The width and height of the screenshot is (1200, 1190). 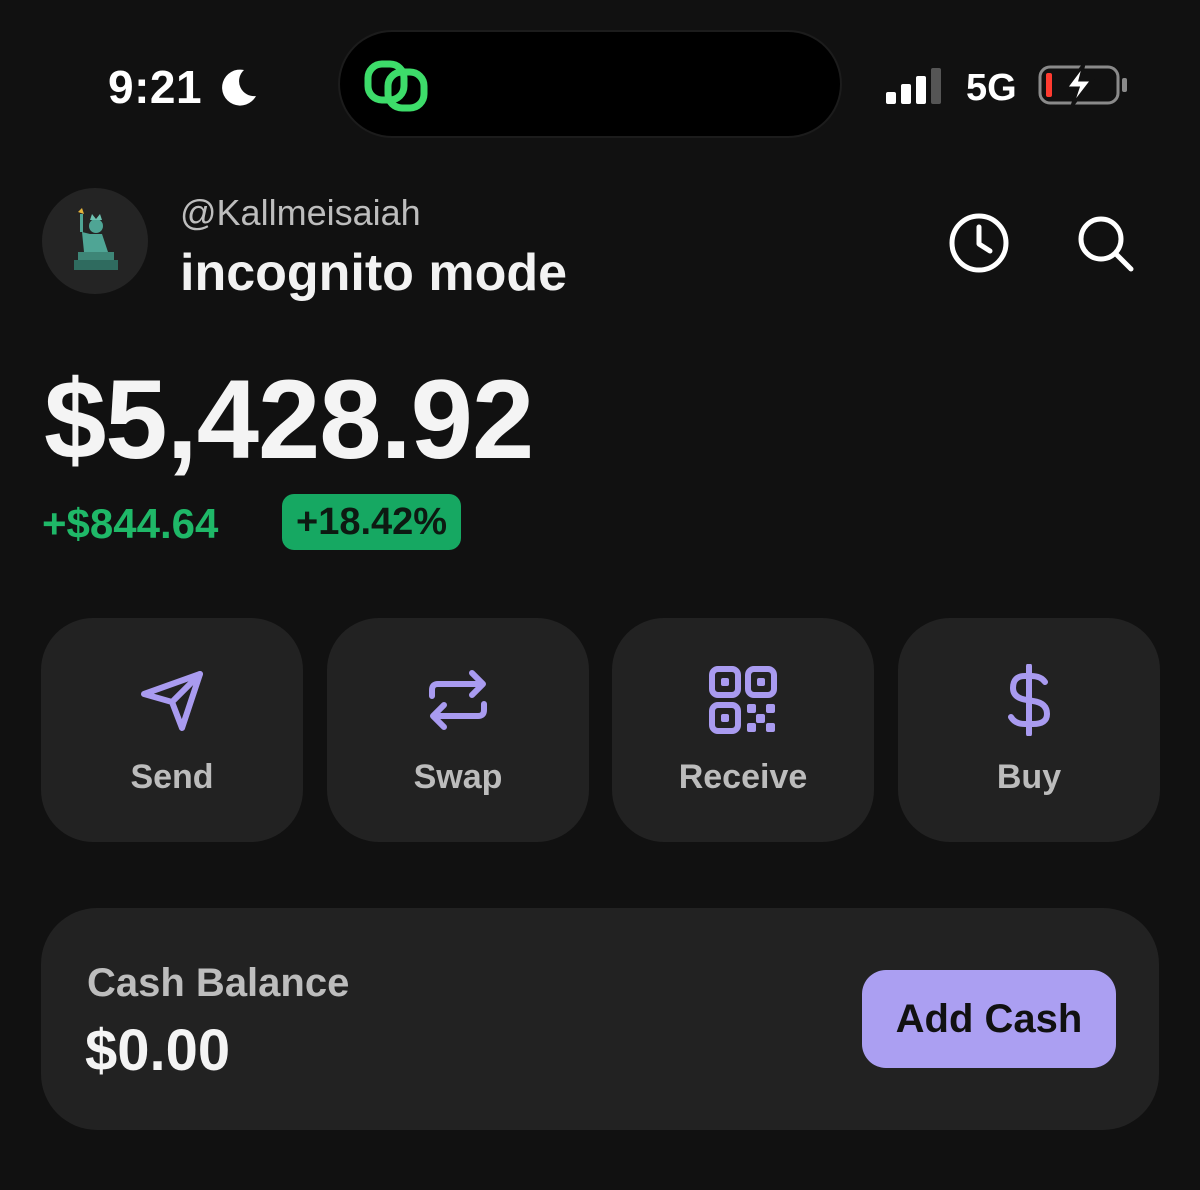 What do you see at coordinates (172, 701) in the screenshot?
I see `send-icon` at bounding box center [172, 701].